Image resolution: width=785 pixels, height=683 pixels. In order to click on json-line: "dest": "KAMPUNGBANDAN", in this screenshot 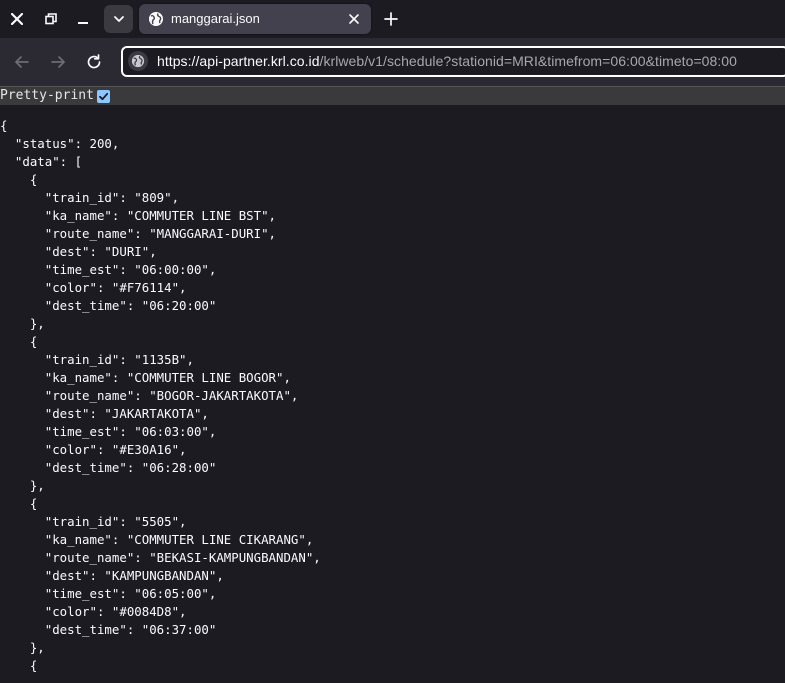, I will do `click(112, 575)`.